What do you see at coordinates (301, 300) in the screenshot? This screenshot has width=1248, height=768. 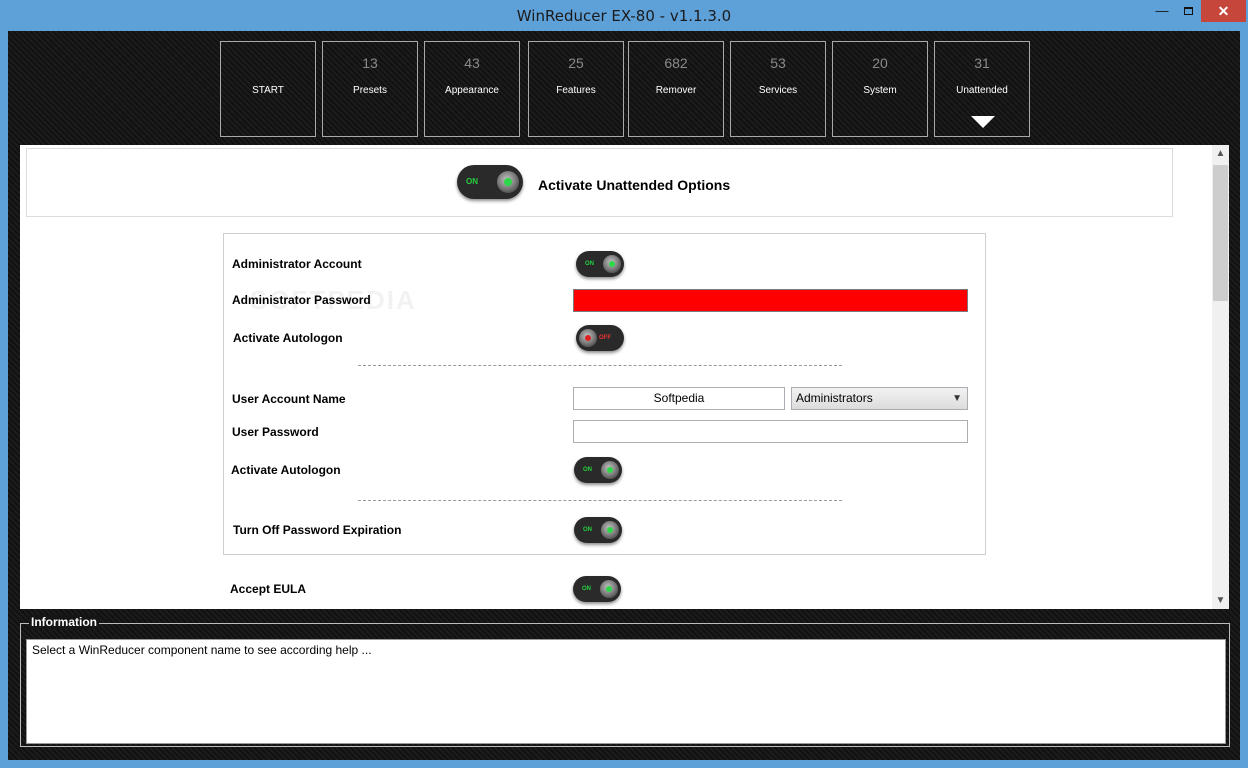 I see `admin-password-label: Administrator Password` at bounding box center [301, 300].